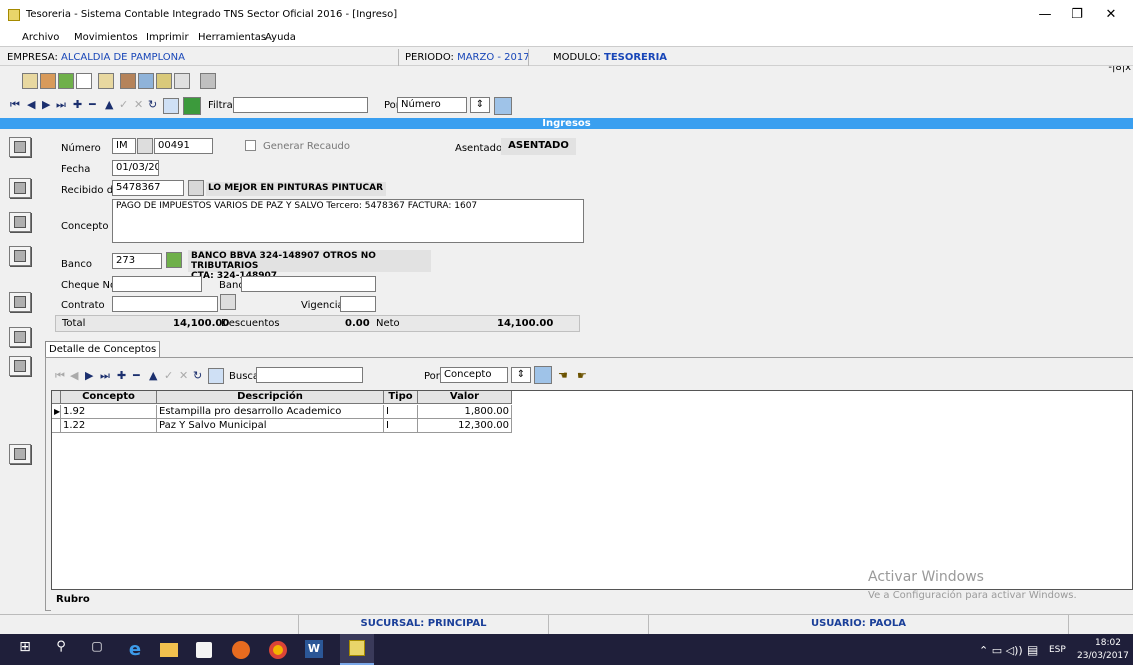 This screenshot has height=665, width=1133. I want to click on user-icon, so click(48, 81).